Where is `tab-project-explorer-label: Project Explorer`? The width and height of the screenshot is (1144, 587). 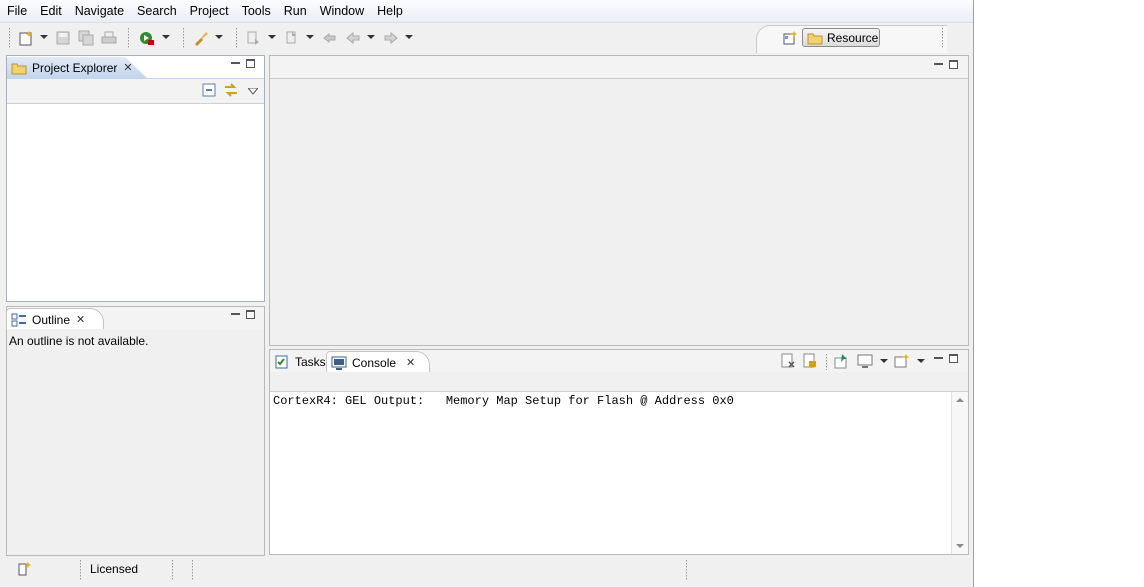
tab-project-explorer-label: Project Explorer is located at coordinates (75, 67).